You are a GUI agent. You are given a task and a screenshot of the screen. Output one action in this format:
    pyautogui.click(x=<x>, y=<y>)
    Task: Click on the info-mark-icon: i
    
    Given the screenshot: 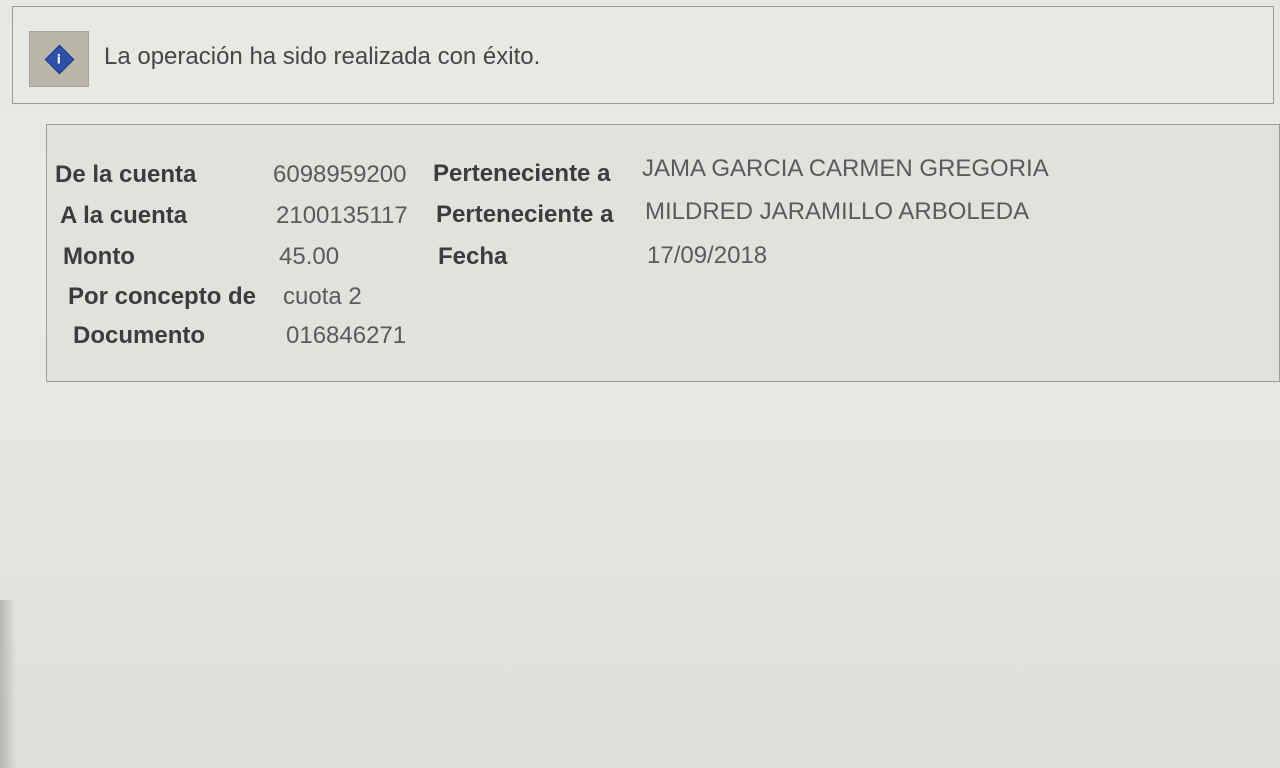 What is the action you would take?
    pyautogui.click(x=59, y=59)
    